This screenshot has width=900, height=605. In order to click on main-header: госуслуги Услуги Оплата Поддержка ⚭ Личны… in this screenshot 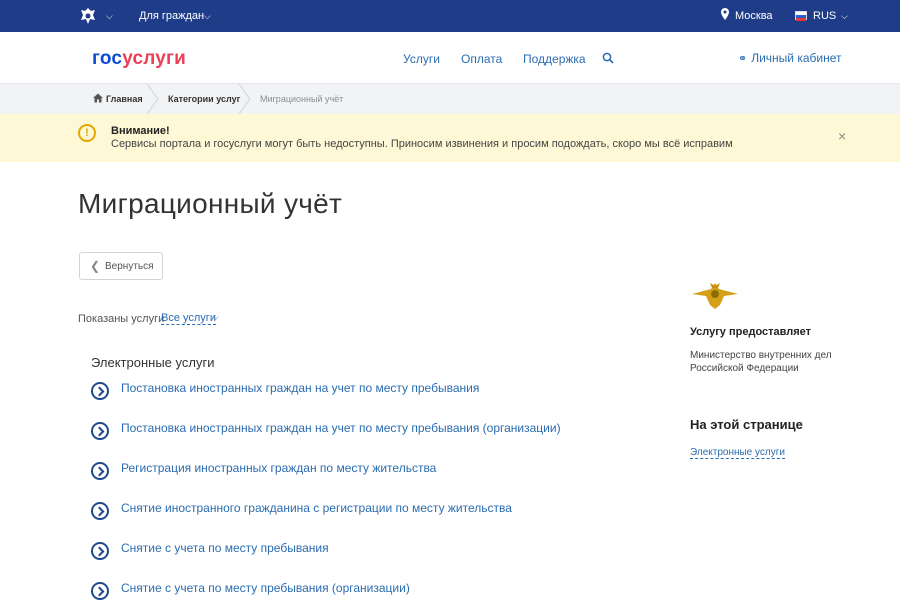, I will do `click(450, 58)`.